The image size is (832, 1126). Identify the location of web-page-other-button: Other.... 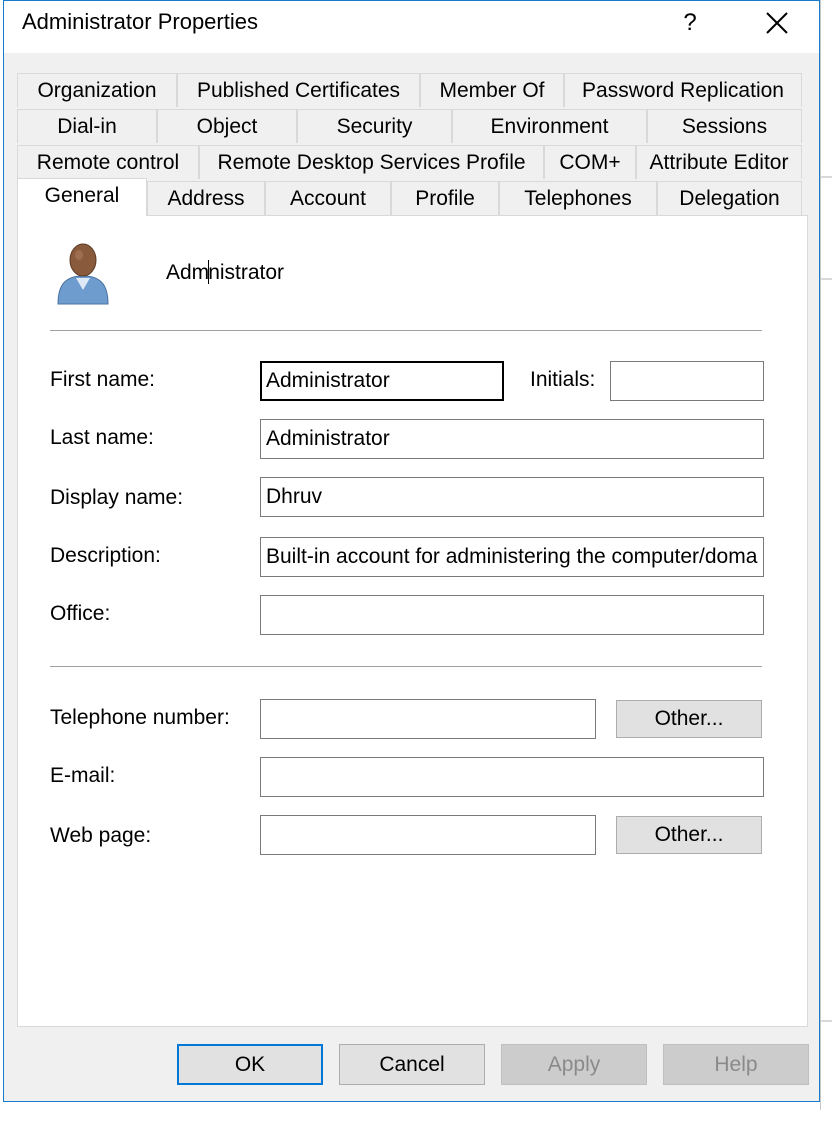
(689, 835).